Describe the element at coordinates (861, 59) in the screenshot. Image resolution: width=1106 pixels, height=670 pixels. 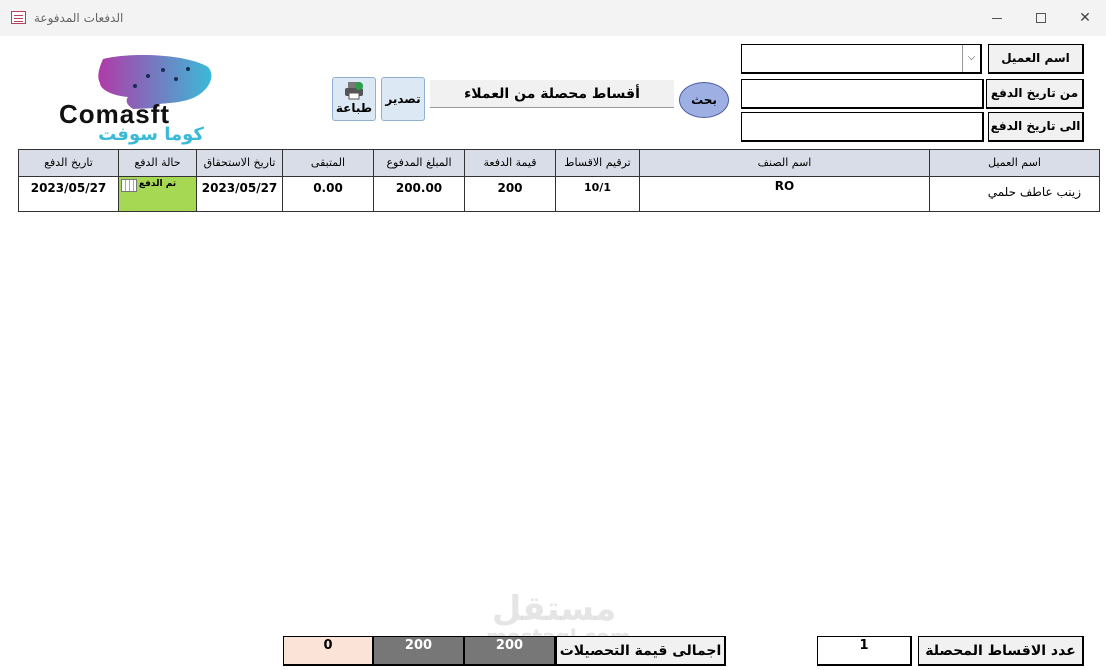
I see `customer-select: ⌵` at that location.